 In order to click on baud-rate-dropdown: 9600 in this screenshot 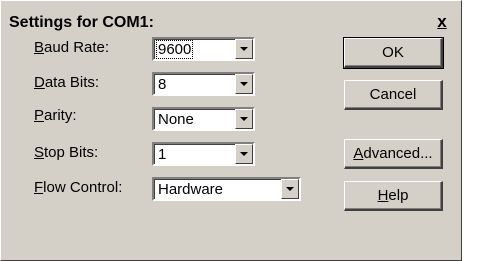, I will do `click(203, 49)`.